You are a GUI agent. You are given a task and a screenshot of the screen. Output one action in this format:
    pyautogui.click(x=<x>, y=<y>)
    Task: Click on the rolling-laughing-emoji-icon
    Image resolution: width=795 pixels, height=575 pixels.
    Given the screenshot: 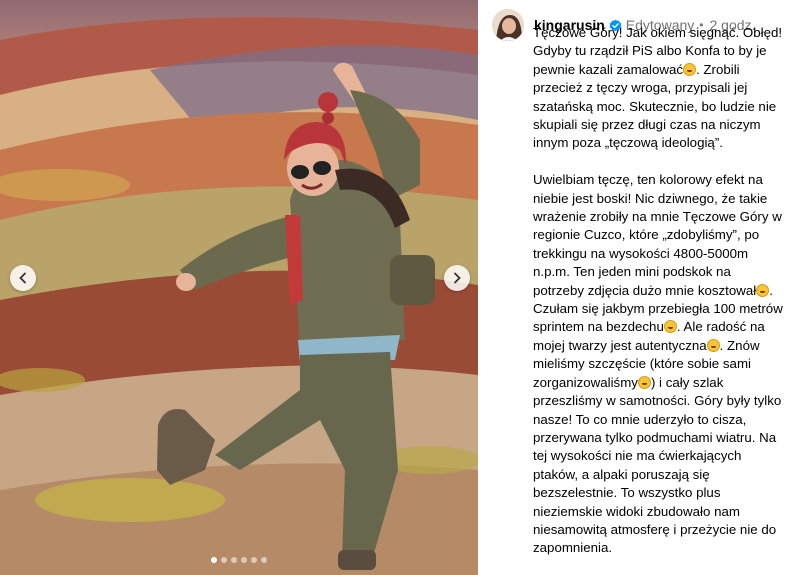 What is the action you would take?
    pyautogui.click(x=670, y=327)
    